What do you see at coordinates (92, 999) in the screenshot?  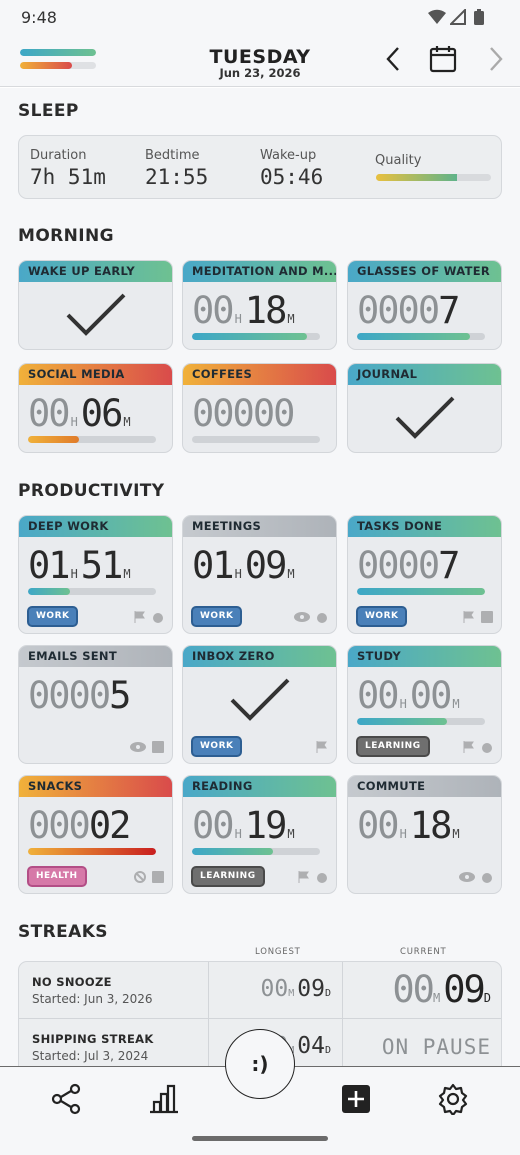 I see `streak-started: Started: Jun 3, 2026` at bounding box center [92, 999].